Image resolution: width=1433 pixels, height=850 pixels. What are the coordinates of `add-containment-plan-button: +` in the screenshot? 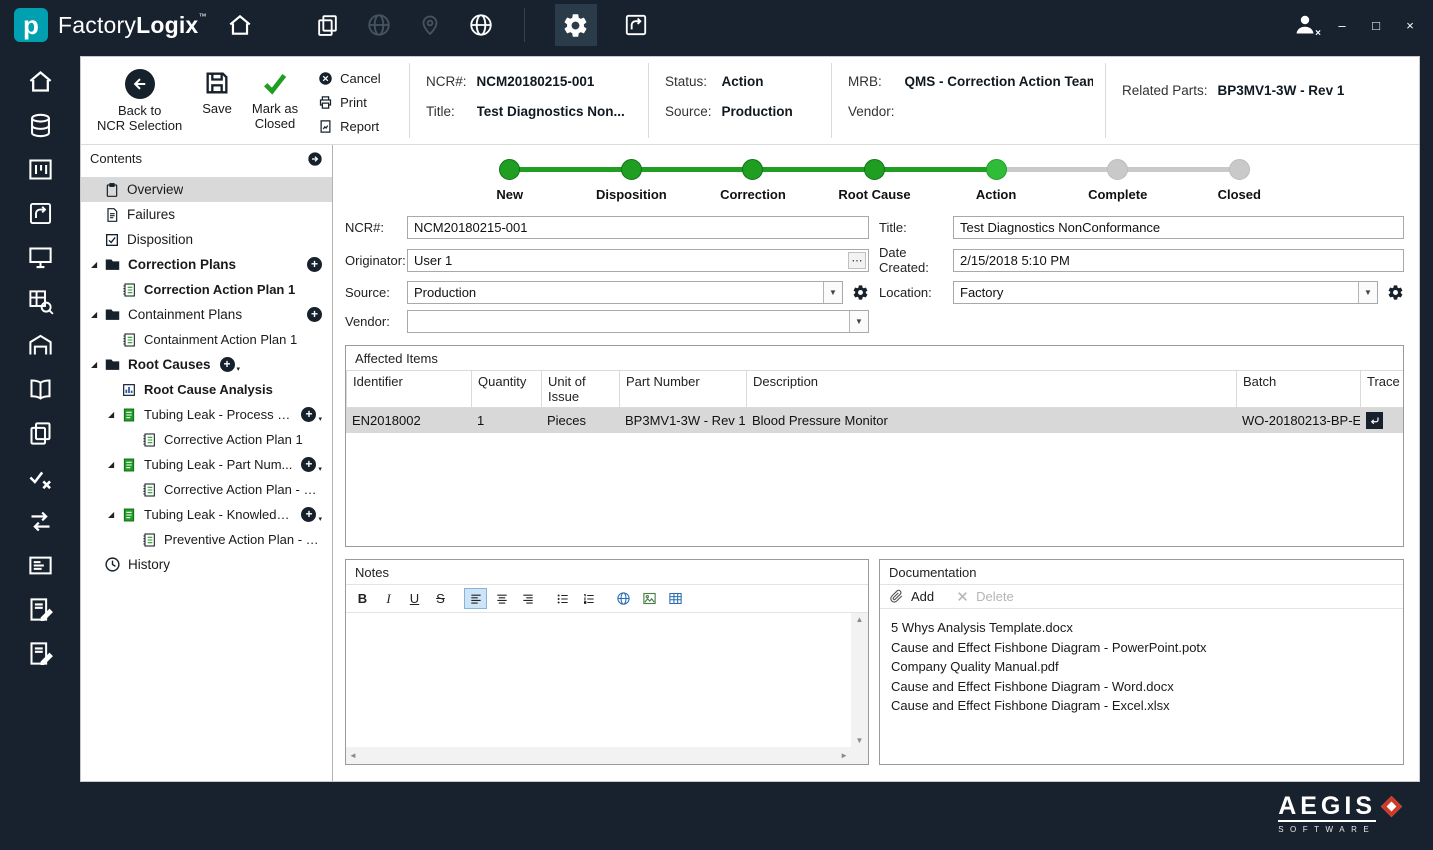 It's located at (314, 314).